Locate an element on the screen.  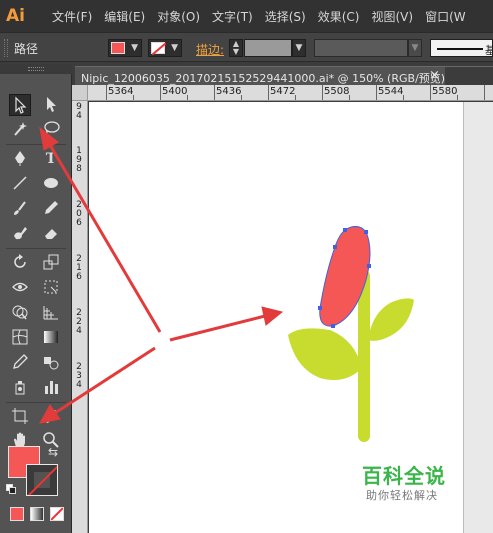
slice-knife-icon is located at coordinates (51, 416).